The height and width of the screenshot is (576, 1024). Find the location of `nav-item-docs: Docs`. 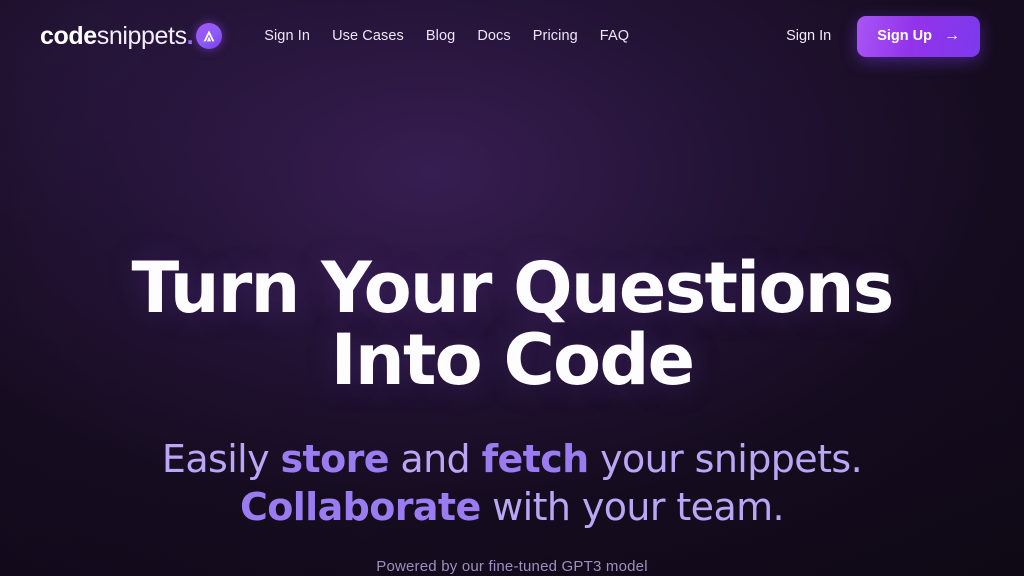

nav-item-docs: Docs is located at coordinates (493, 36).